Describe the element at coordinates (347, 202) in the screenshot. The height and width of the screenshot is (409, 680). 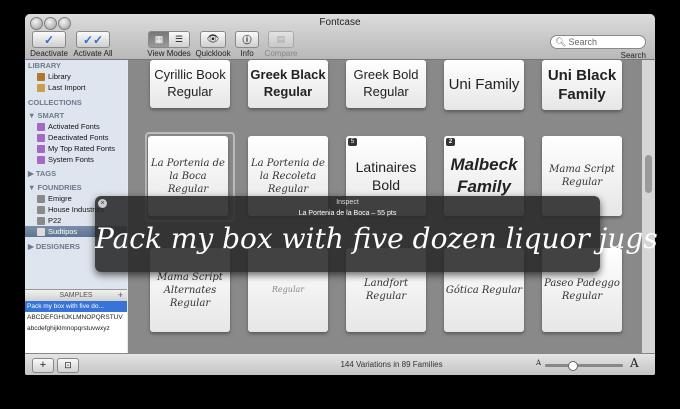
I see `inspect-title: Inspect` at that location.